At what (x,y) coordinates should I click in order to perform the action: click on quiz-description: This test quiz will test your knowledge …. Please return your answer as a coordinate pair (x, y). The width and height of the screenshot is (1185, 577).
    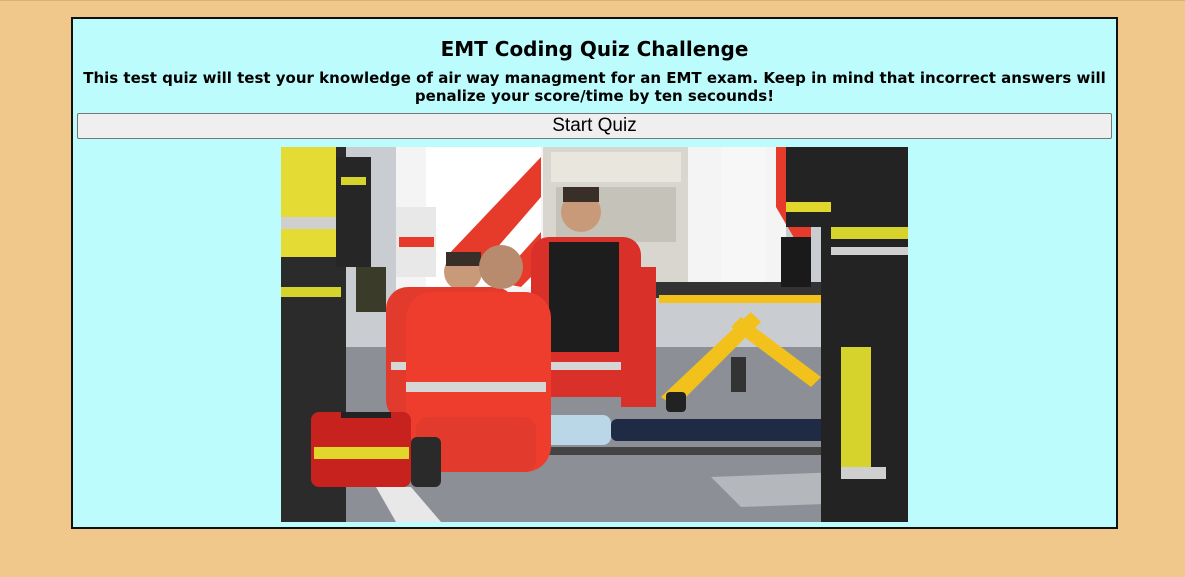
    Looking at the image, I should click on (594, 87).